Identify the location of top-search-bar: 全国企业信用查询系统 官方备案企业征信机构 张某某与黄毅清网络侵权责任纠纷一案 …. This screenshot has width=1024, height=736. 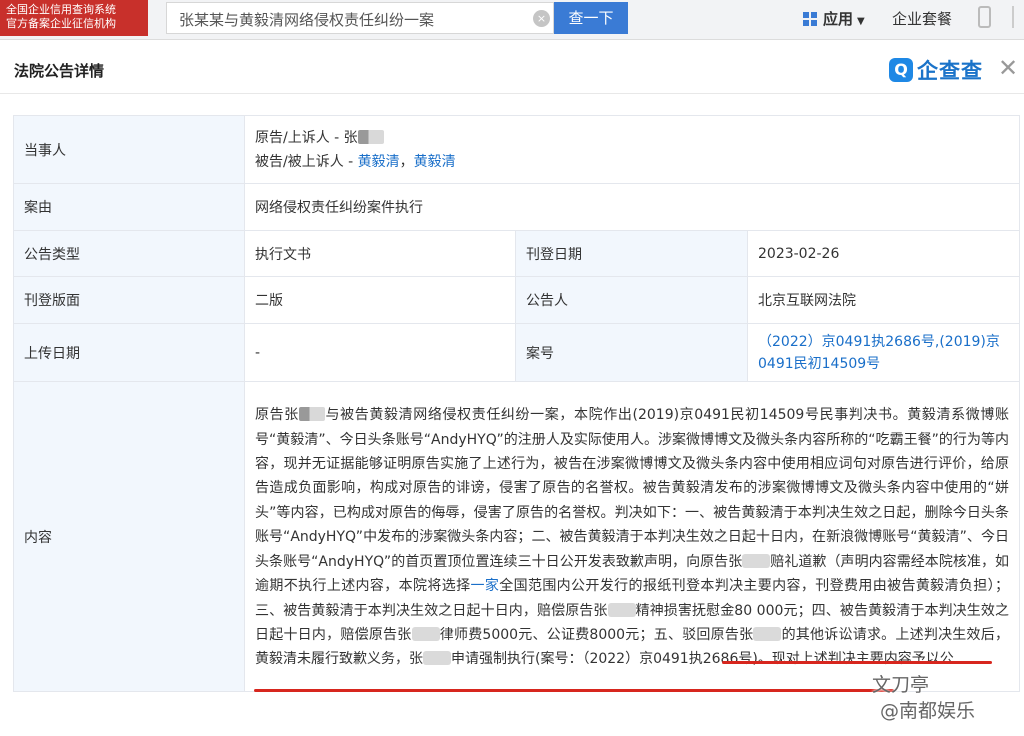
(512, 20).